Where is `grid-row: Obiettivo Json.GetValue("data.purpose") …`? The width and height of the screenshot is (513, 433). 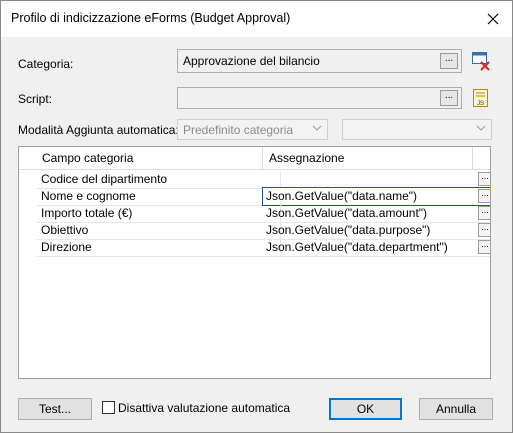 grid-row: Obiettivo Json.GetValue("data.purpose") … is located at coordinates (263, 231).